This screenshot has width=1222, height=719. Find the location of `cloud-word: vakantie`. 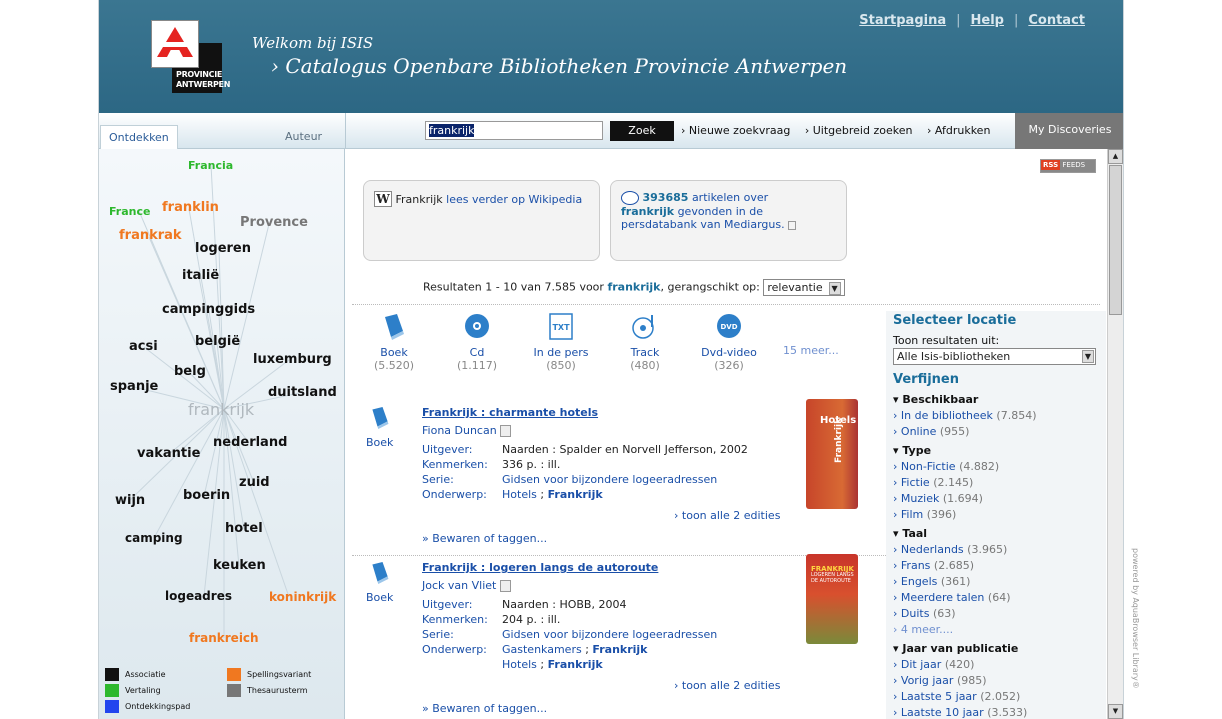

cloud-word: vakantie is located at coordinates (168, 453).